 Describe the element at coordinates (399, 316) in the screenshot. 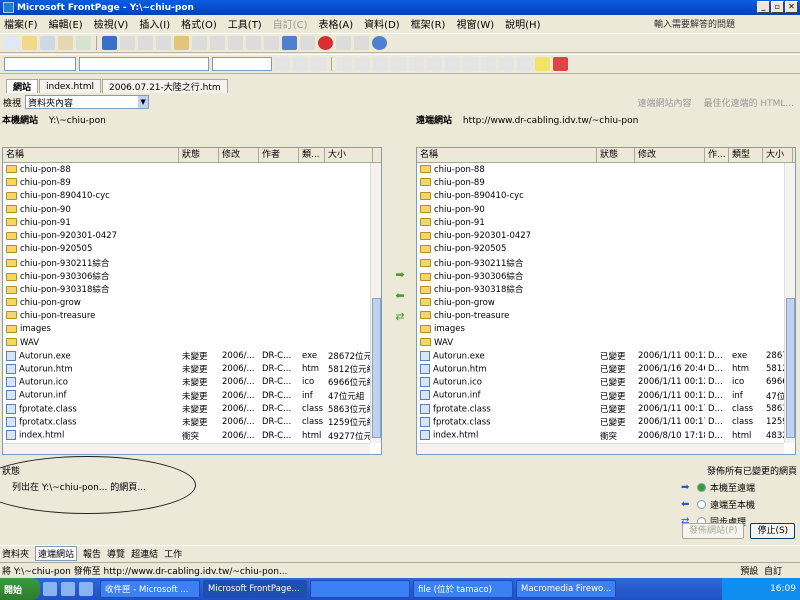

I see `sync-icon: ⇄` at that location.